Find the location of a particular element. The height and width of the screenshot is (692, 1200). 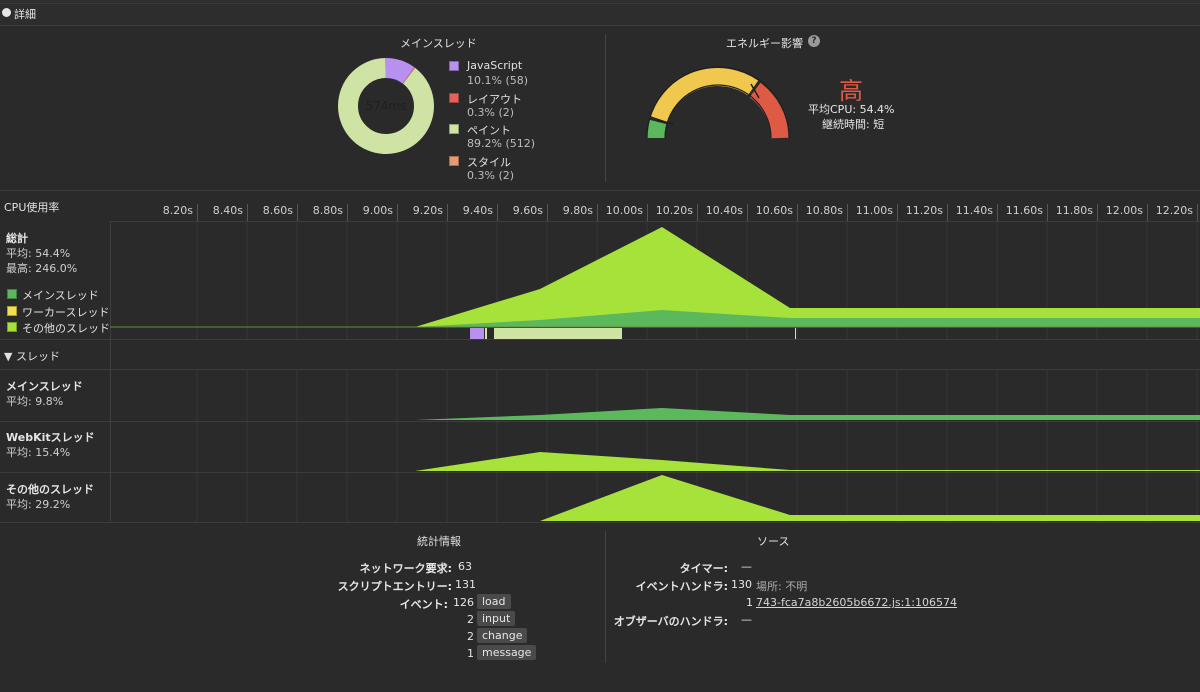

threads-title: スレッド is located at coordinates (37, 356).